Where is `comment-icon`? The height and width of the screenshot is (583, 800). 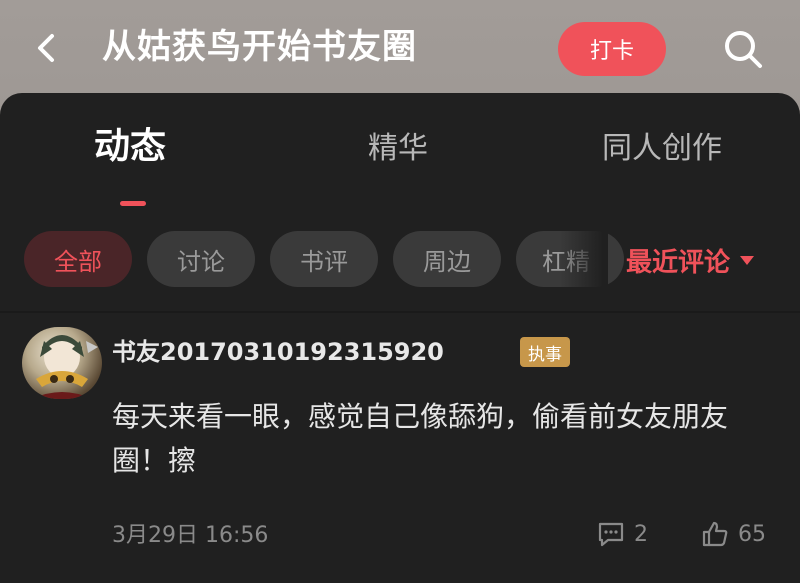
comment-icon is located at coordinates (611, 534).